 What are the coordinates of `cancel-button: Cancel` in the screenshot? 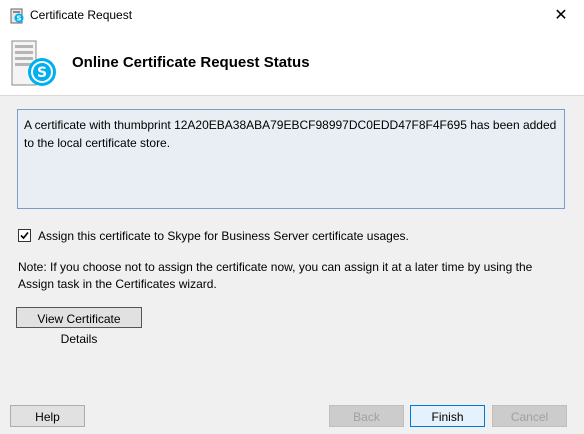 It's located at (529, 416).